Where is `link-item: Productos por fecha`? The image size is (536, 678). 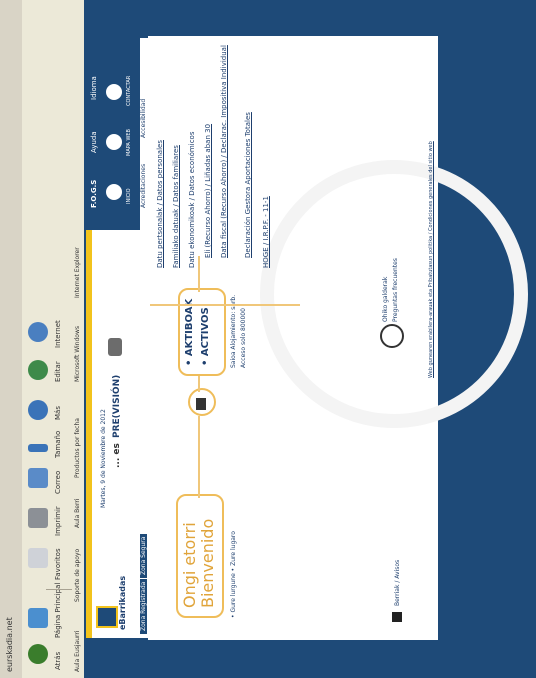
link-item: Productos por fecha is located at coordinates (77, 448).